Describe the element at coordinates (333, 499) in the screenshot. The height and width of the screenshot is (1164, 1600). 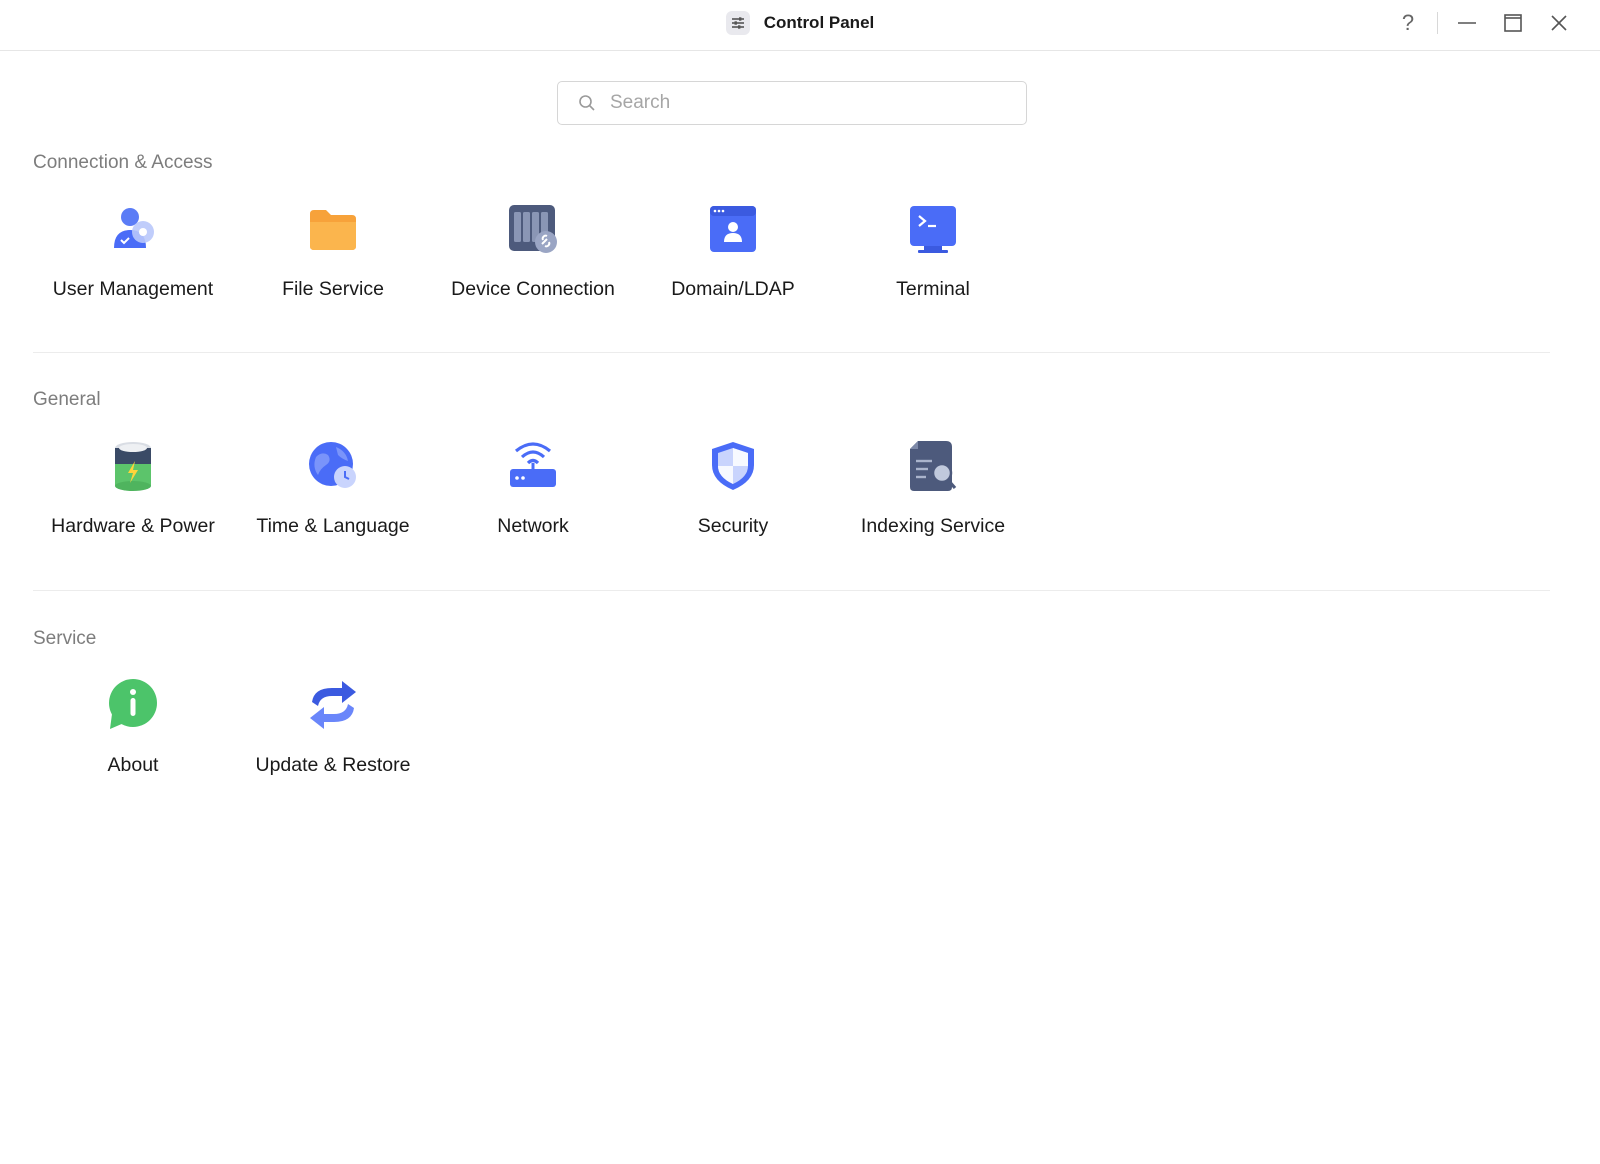
I see `tile-time-language: Time & Language` at that location.